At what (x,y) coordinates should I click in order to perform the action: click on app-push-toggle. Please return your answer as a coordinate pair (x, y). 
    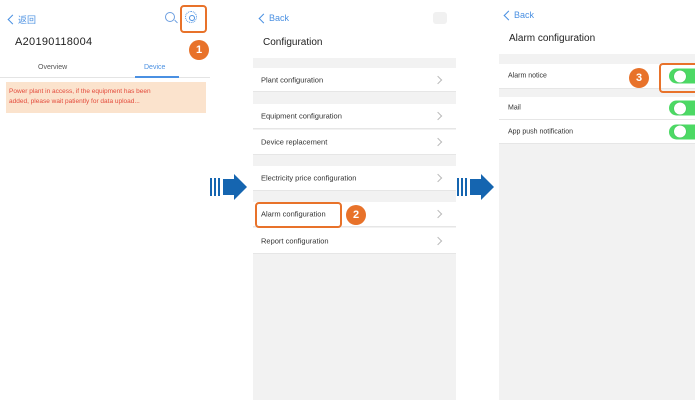
    Looking at the image, I should click on (682, 131).